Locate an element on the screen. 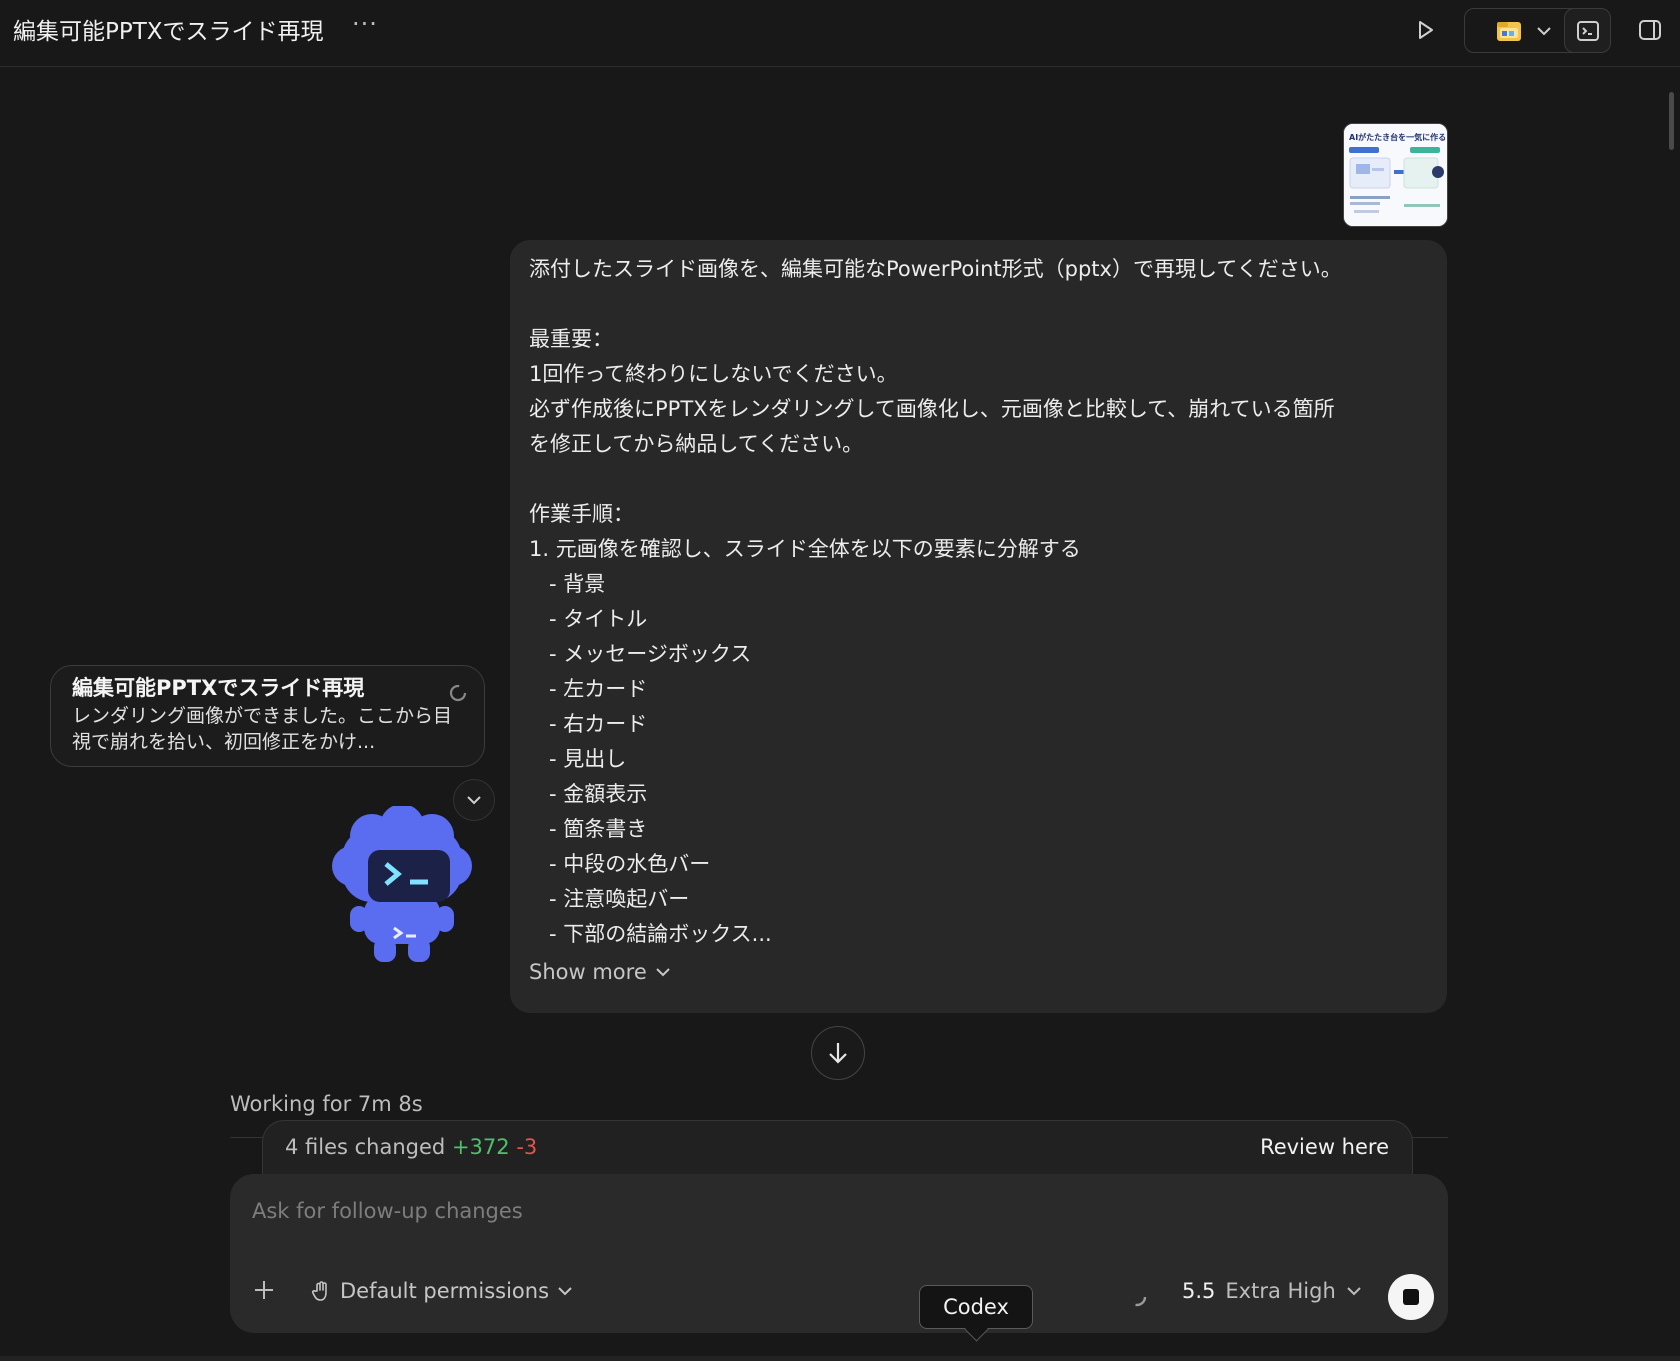  file-explorer-icon is located at coordinates (1508, 31).